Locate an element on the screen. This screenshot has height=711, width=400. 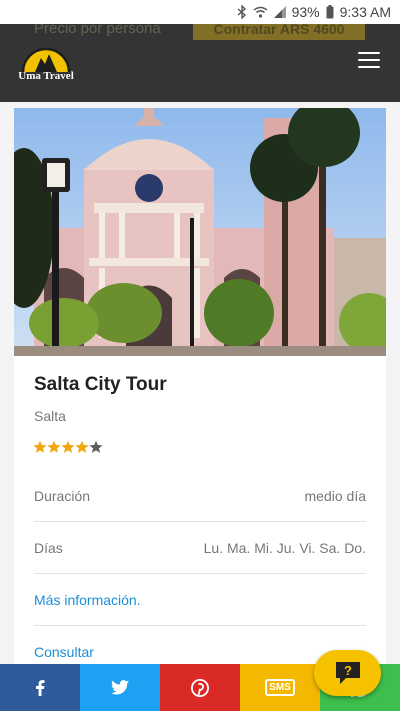
duration-row: Duración medio día is located at coordinates (200, 496).